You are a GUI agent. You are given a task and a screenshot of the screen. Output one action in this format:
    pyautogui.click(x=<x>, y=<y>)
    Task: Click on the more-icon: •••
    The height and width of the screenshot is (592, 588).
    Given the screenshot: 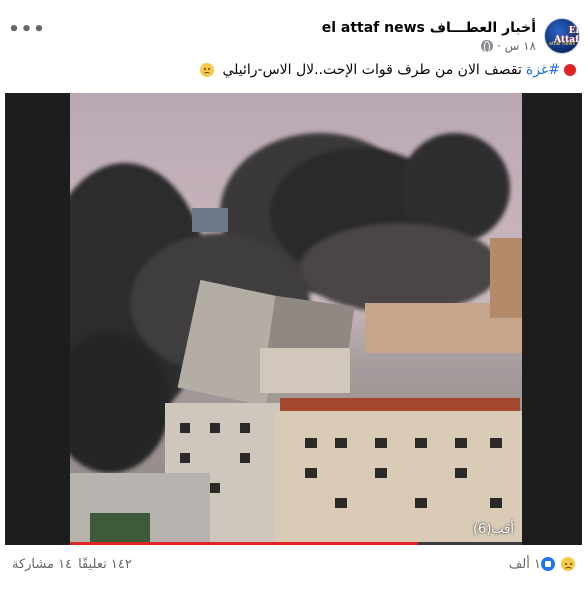 What is the action you would take?
    pyautogui.click(x=27, y=29)
    